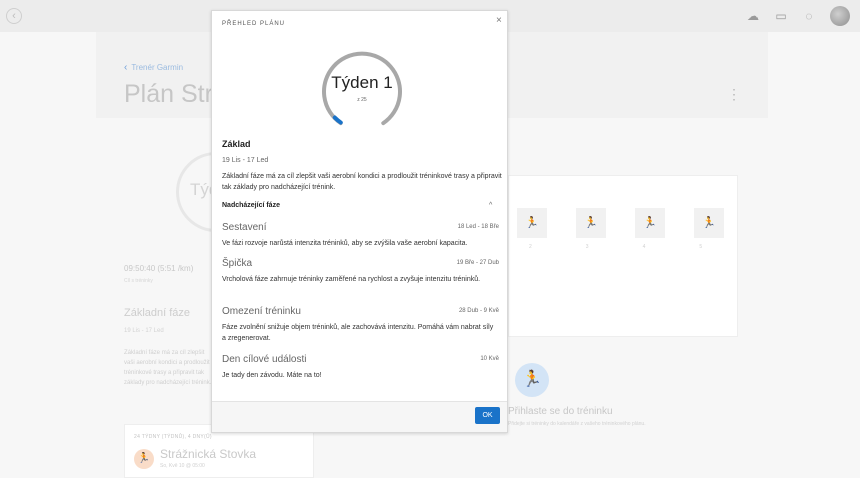 The width and height of the screenshot is (860, 478). What do you see at coordinates (182, 466) in the screenshot?
I see `event-date: So, Kvě 10 @ 05:00` at bounding box center [182, 466].